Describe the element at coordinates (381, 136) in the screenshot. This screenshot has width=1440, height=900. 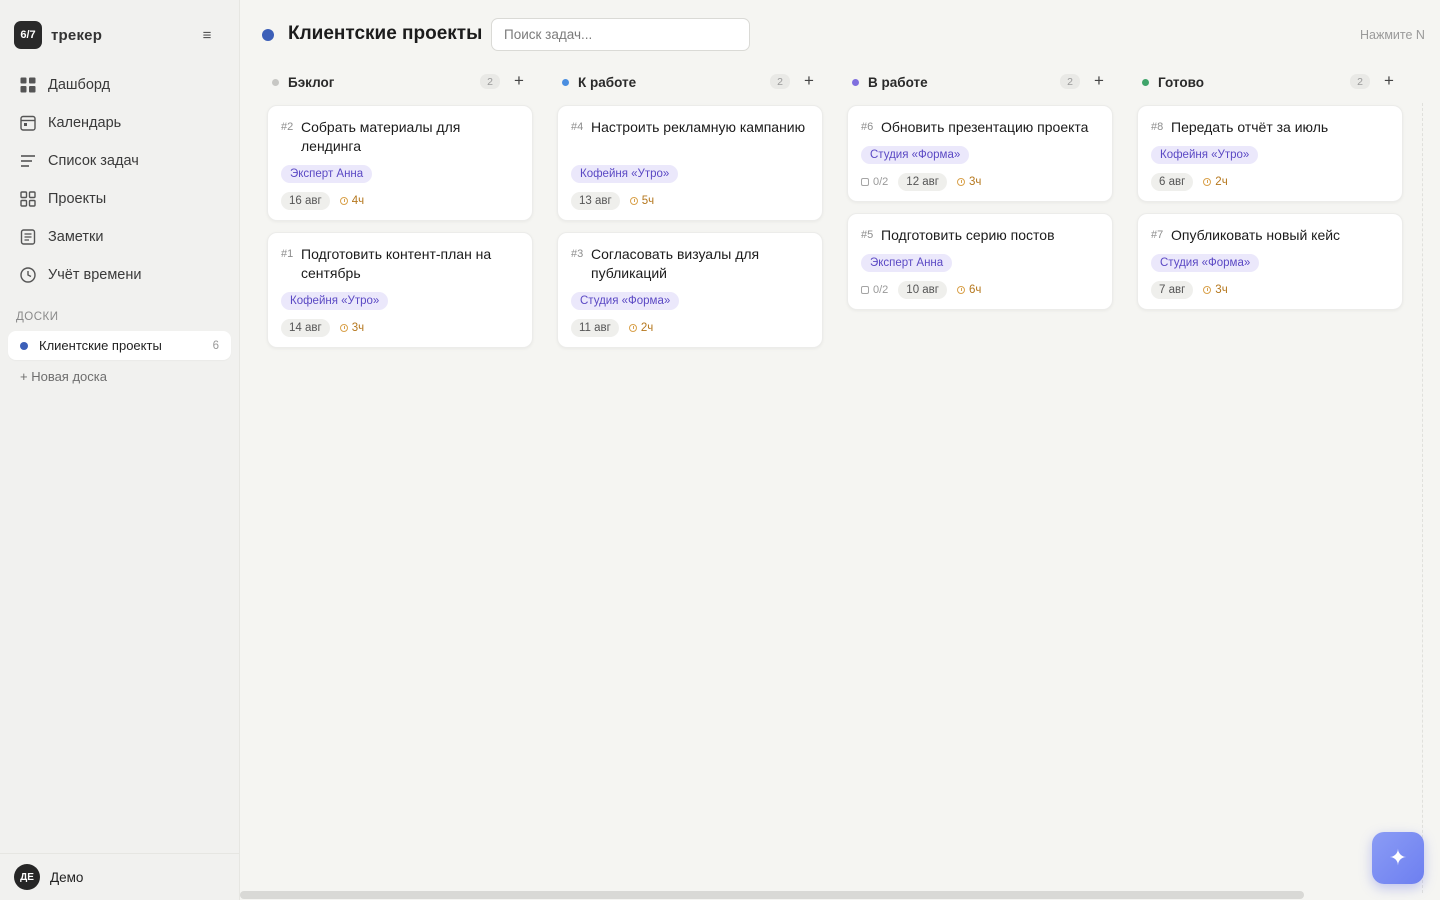
I see `card-title: Собрать материалы для лендинга` at that location.